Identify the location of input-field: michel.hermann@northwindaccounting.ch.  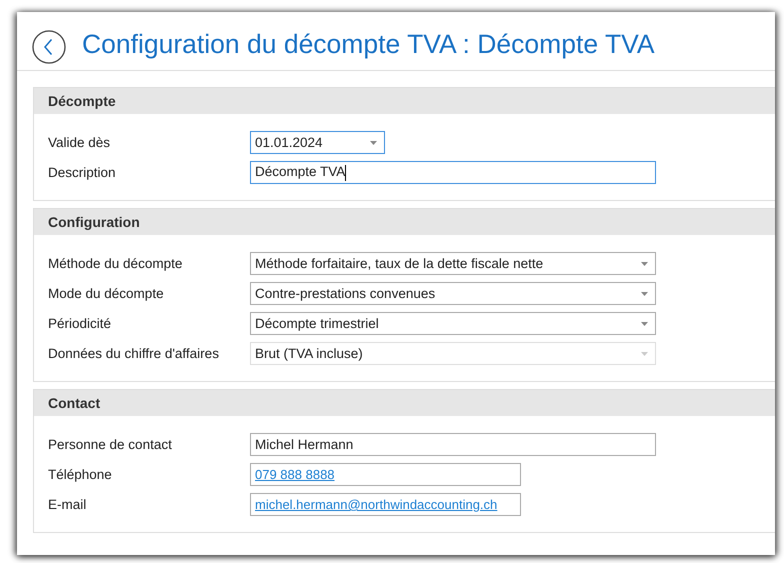
(385, 504).